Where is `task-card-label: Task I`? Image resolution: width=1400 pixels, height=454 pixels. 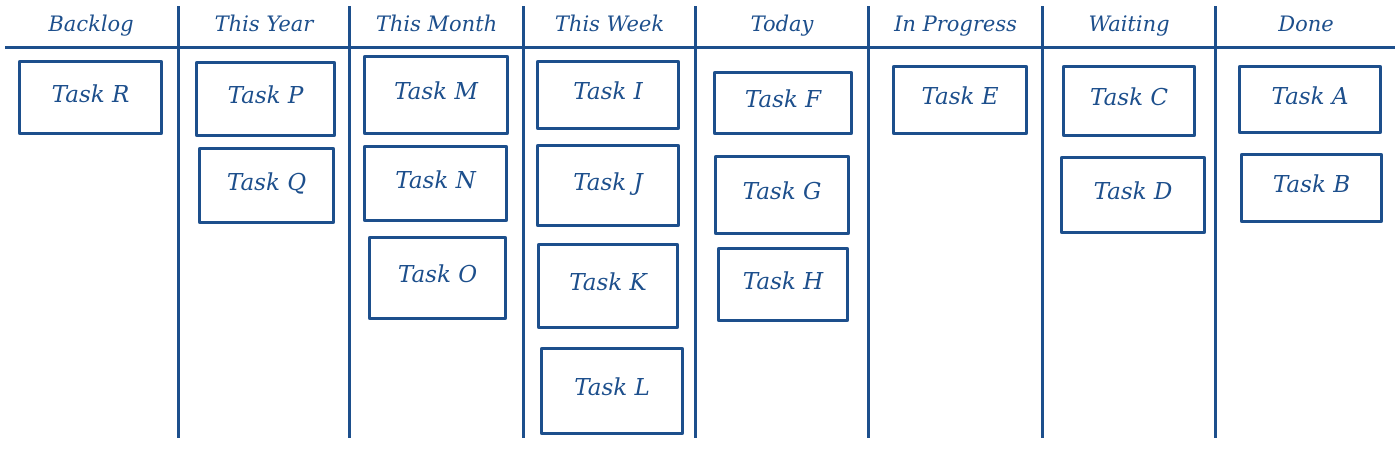
task-card-label: Task I is located at coordinates (608, 92).